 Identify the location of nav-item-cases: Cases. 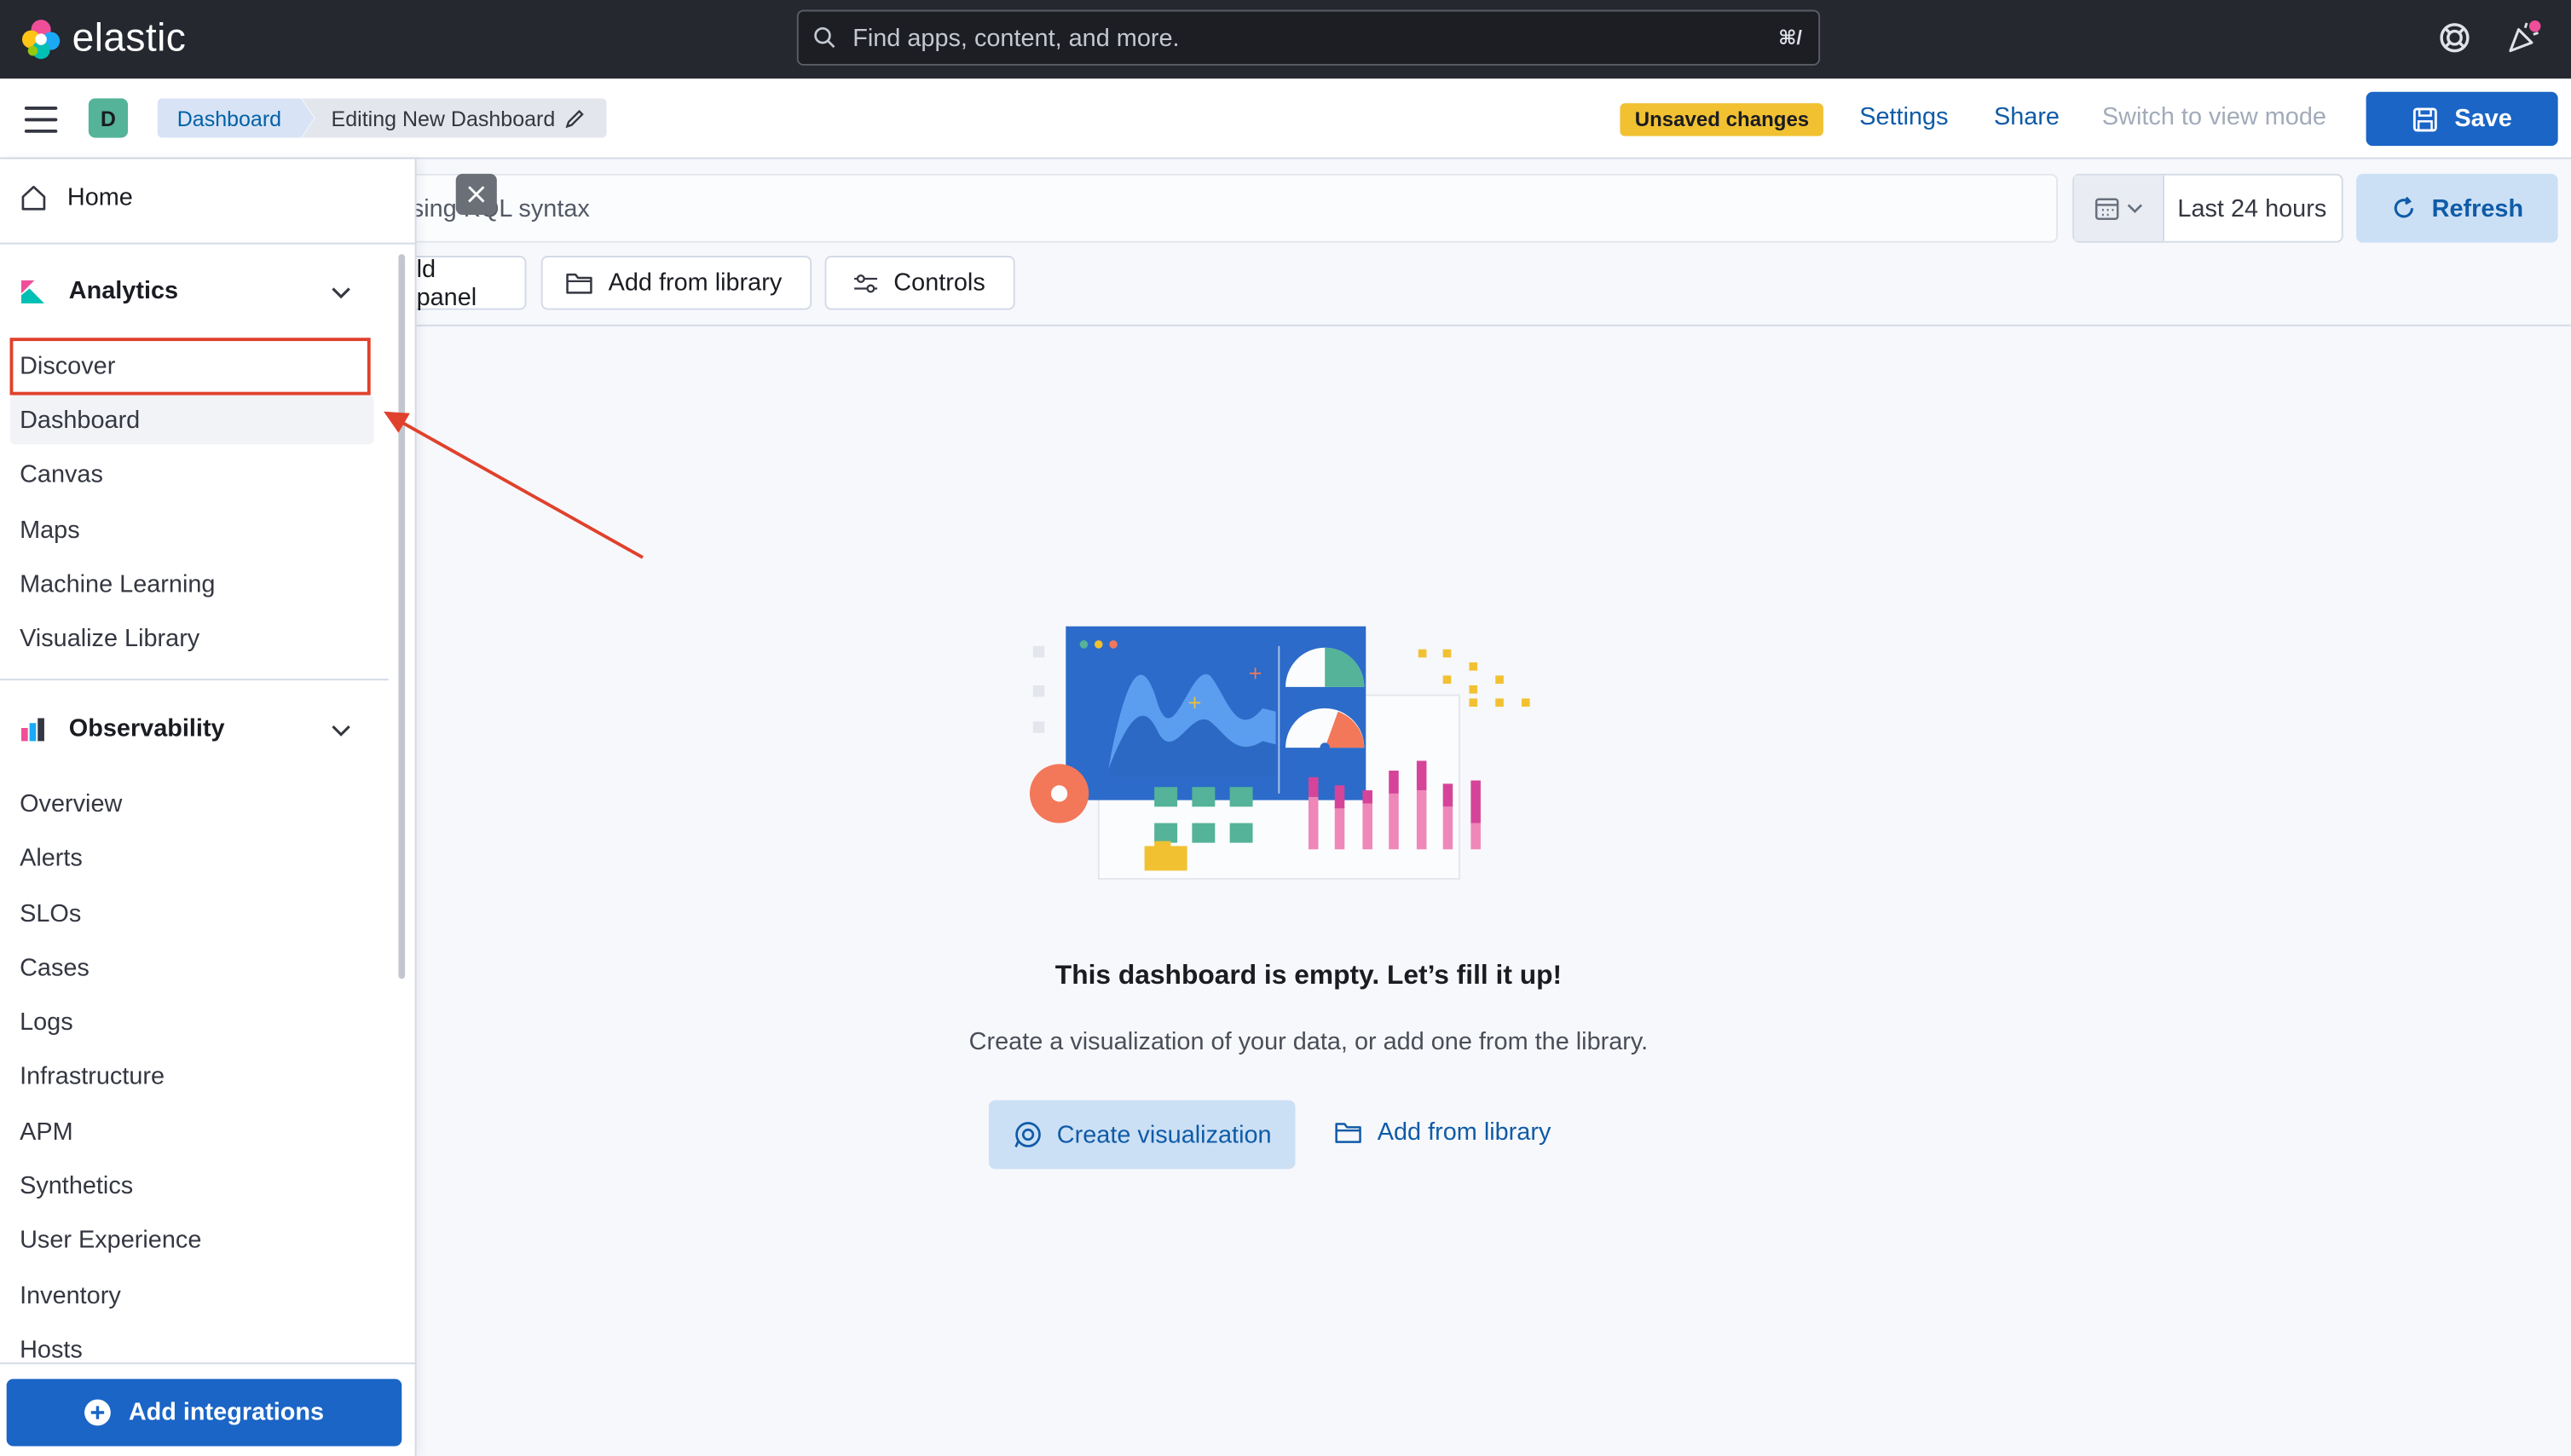
(55, 968).